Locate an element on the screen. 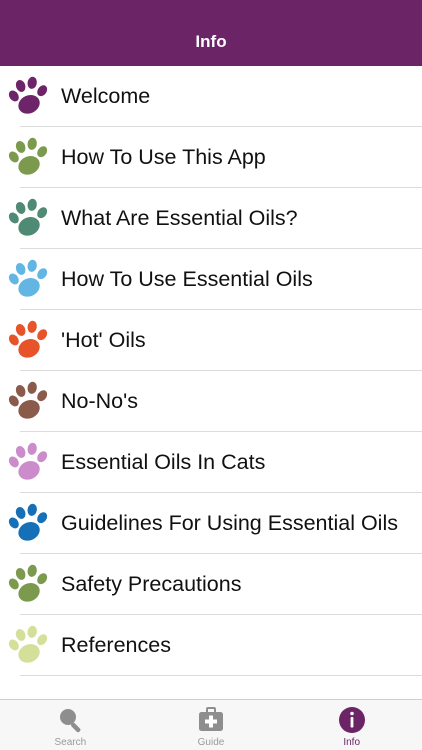 This screenshot has height=750, width=422. tab-search: Search is located at coordinates (70, 725).